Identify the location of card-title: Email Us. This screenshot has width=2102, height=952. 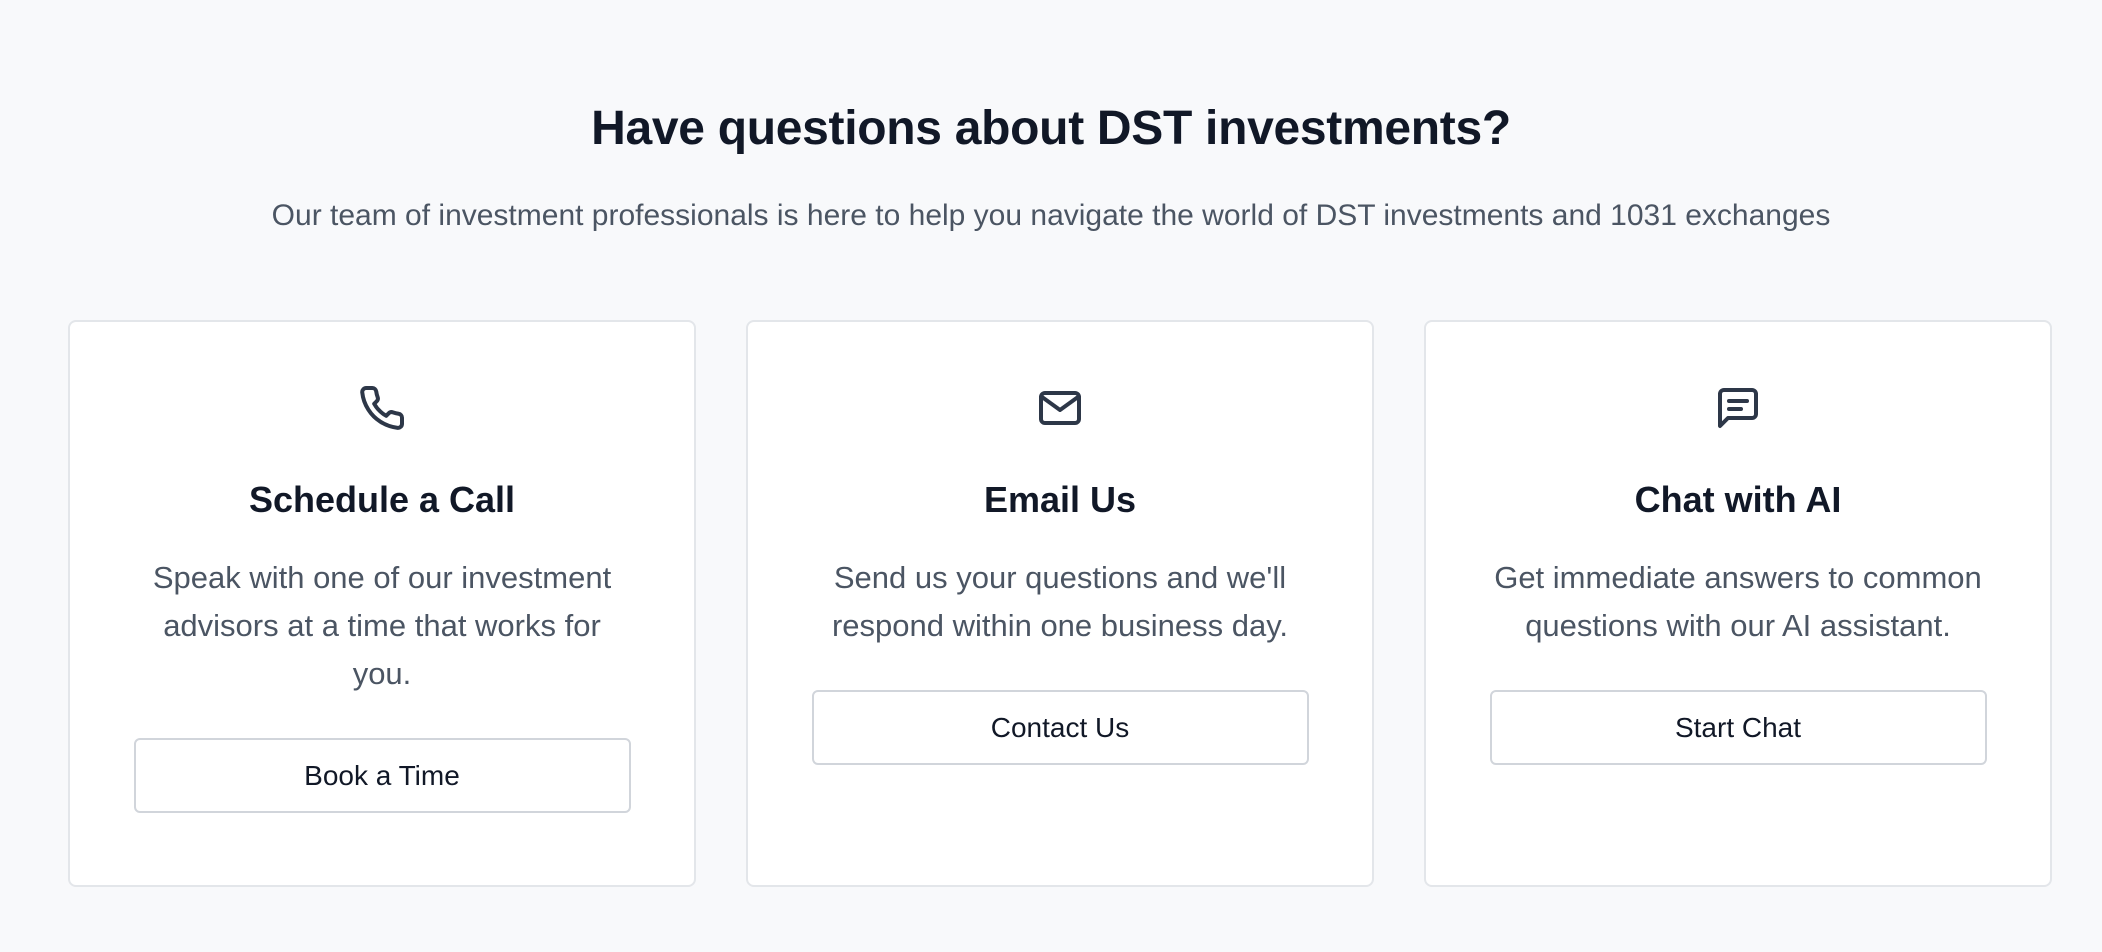
(1060, 499).